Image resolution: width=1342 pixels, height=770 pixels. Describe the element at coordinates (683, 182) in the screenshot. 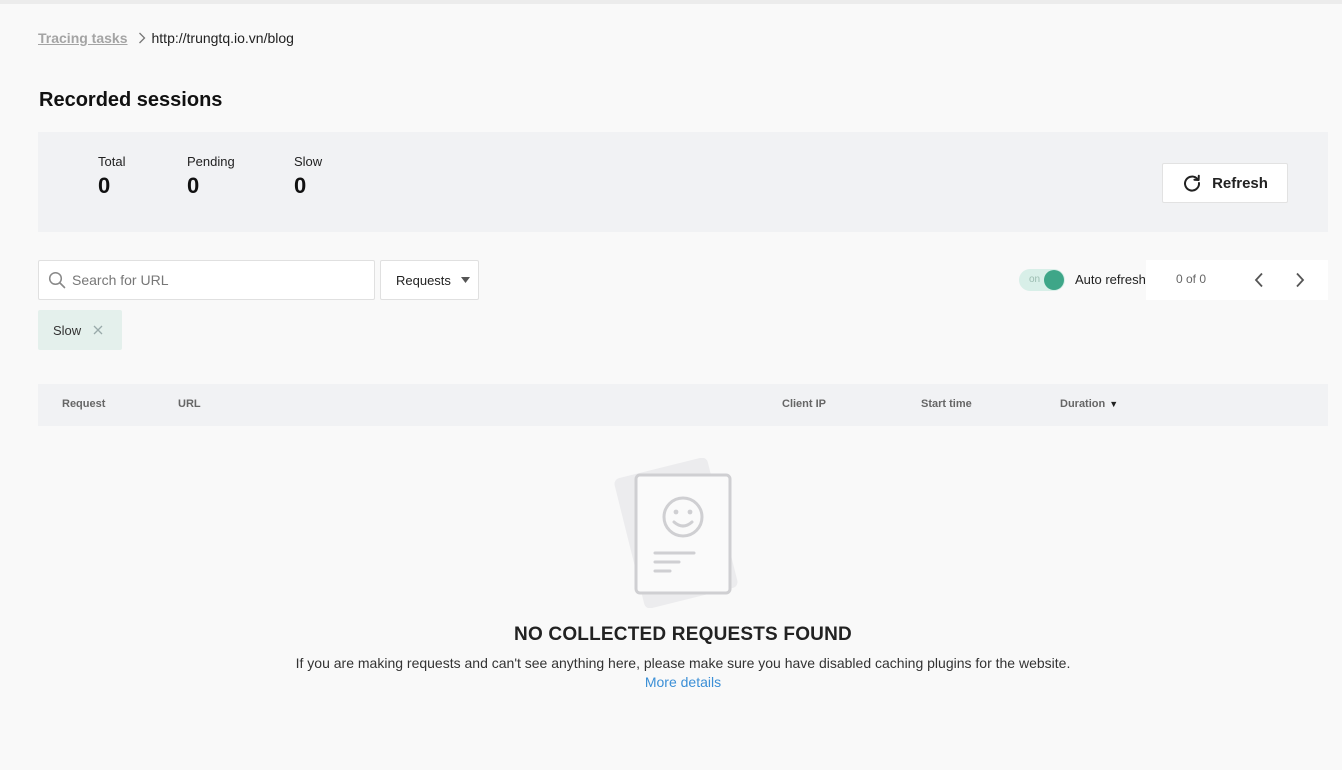

I see `stats-panel: Total 0 Pending 0 Slow 0 Refresh` at that location.